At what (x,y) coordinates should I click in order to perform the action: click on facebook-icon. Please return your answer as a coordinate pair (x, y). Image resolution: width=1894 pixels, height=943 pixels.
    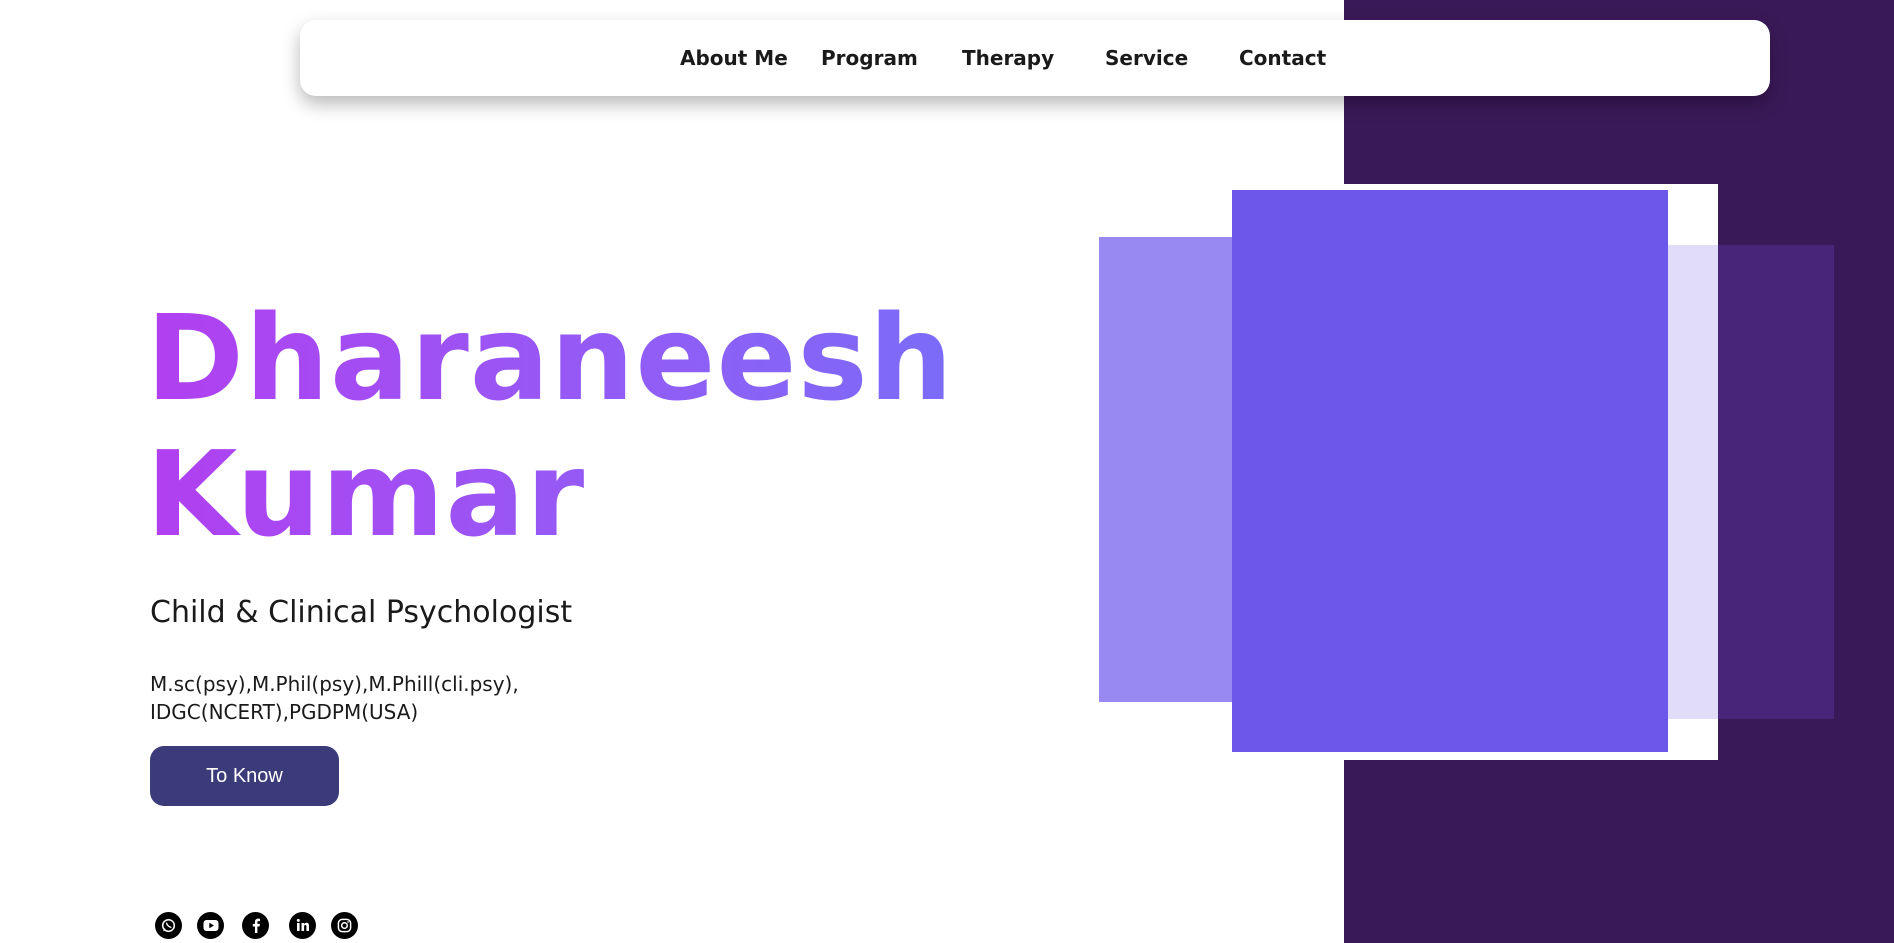
    Looking at the image, I should click on (255, 925).